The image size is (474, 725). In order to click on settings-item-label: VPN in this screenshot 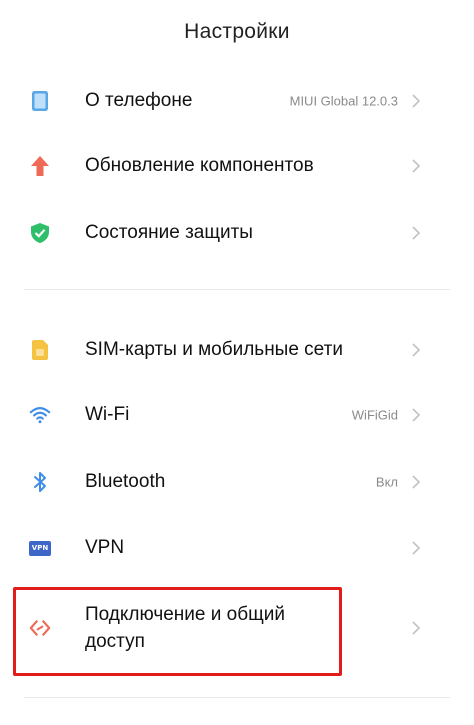, I will do `click(105, 547)`.